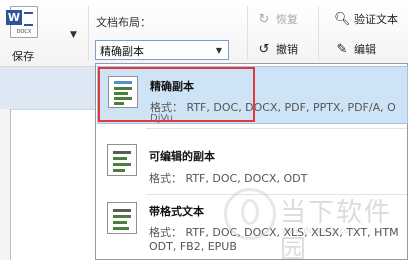 This screenshot has width=408, height=266. I want to click on layout-label: 文档布局：, so click(123, 22).